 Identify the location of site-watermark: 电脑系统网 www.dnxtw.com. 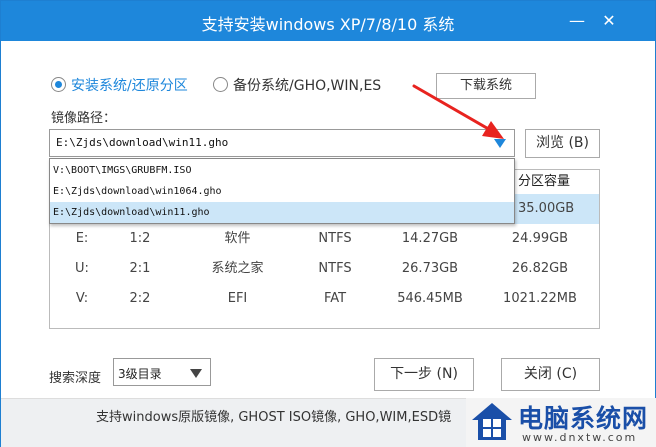
(561, 422).